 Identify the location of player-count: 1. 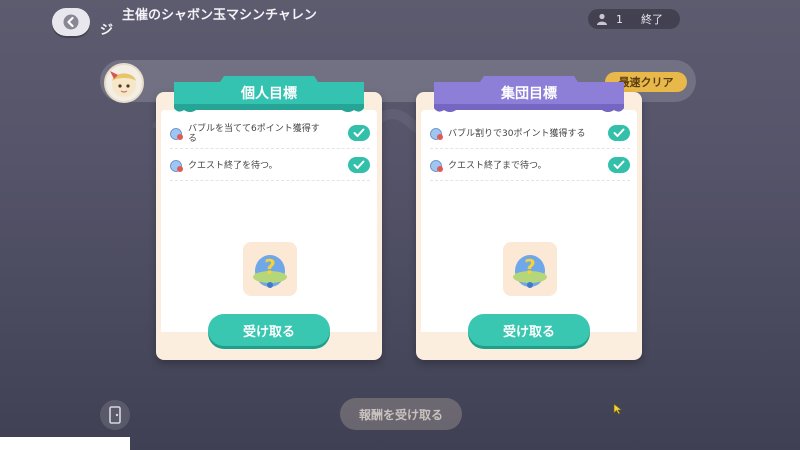
(619, 19).